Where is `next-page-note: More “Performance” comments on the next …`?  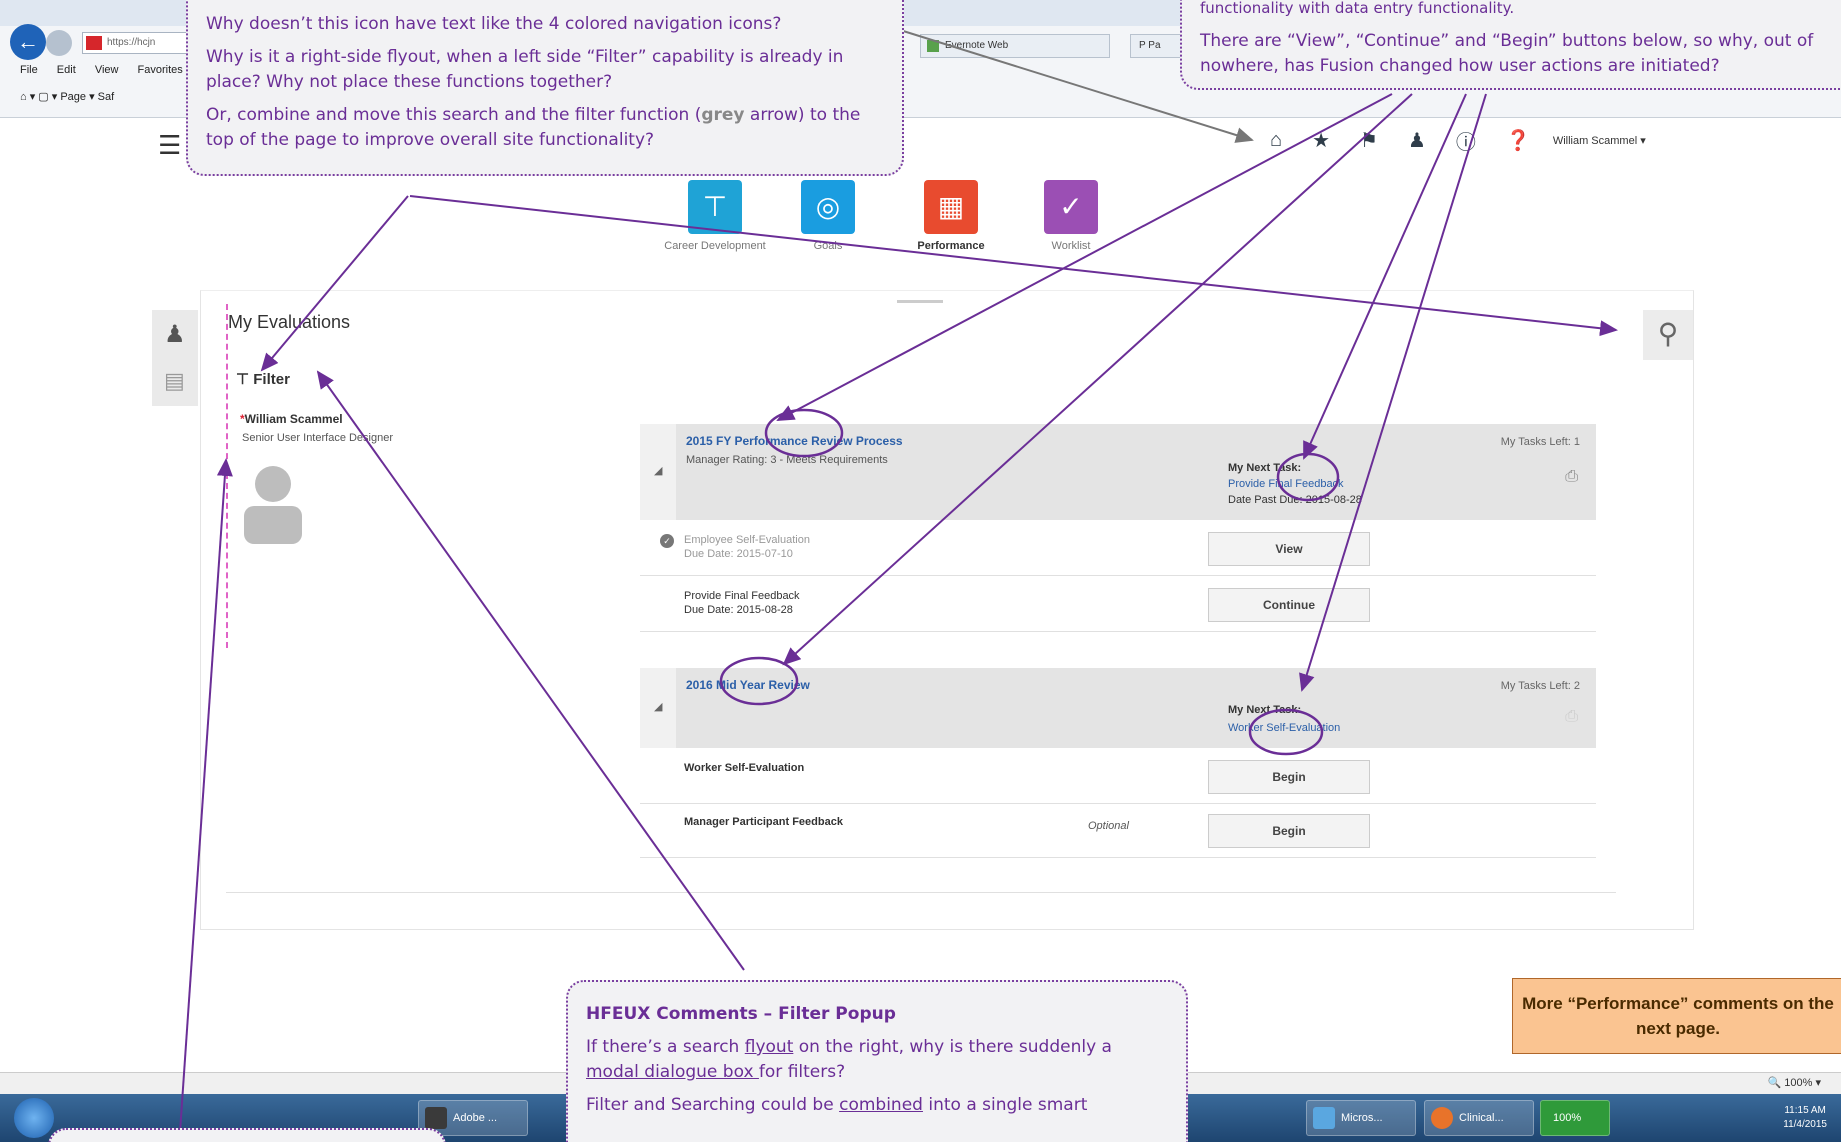 next-page-note: More “Performance” comments on the next … is located at coordinates (1676, 1016).